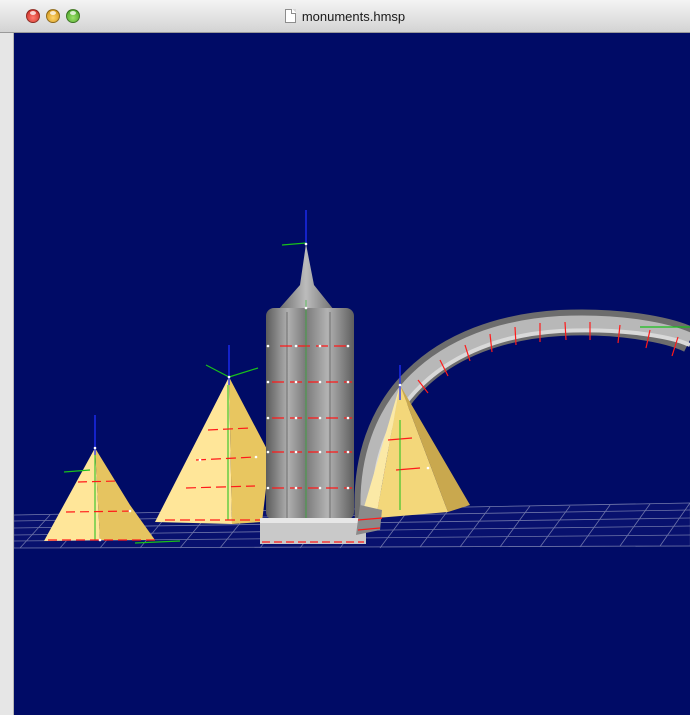 The width and height of the screenshot is (690, 715). Describe the element at coordinates (7, 374) in the screenshot. I see `left-edge` at that location.